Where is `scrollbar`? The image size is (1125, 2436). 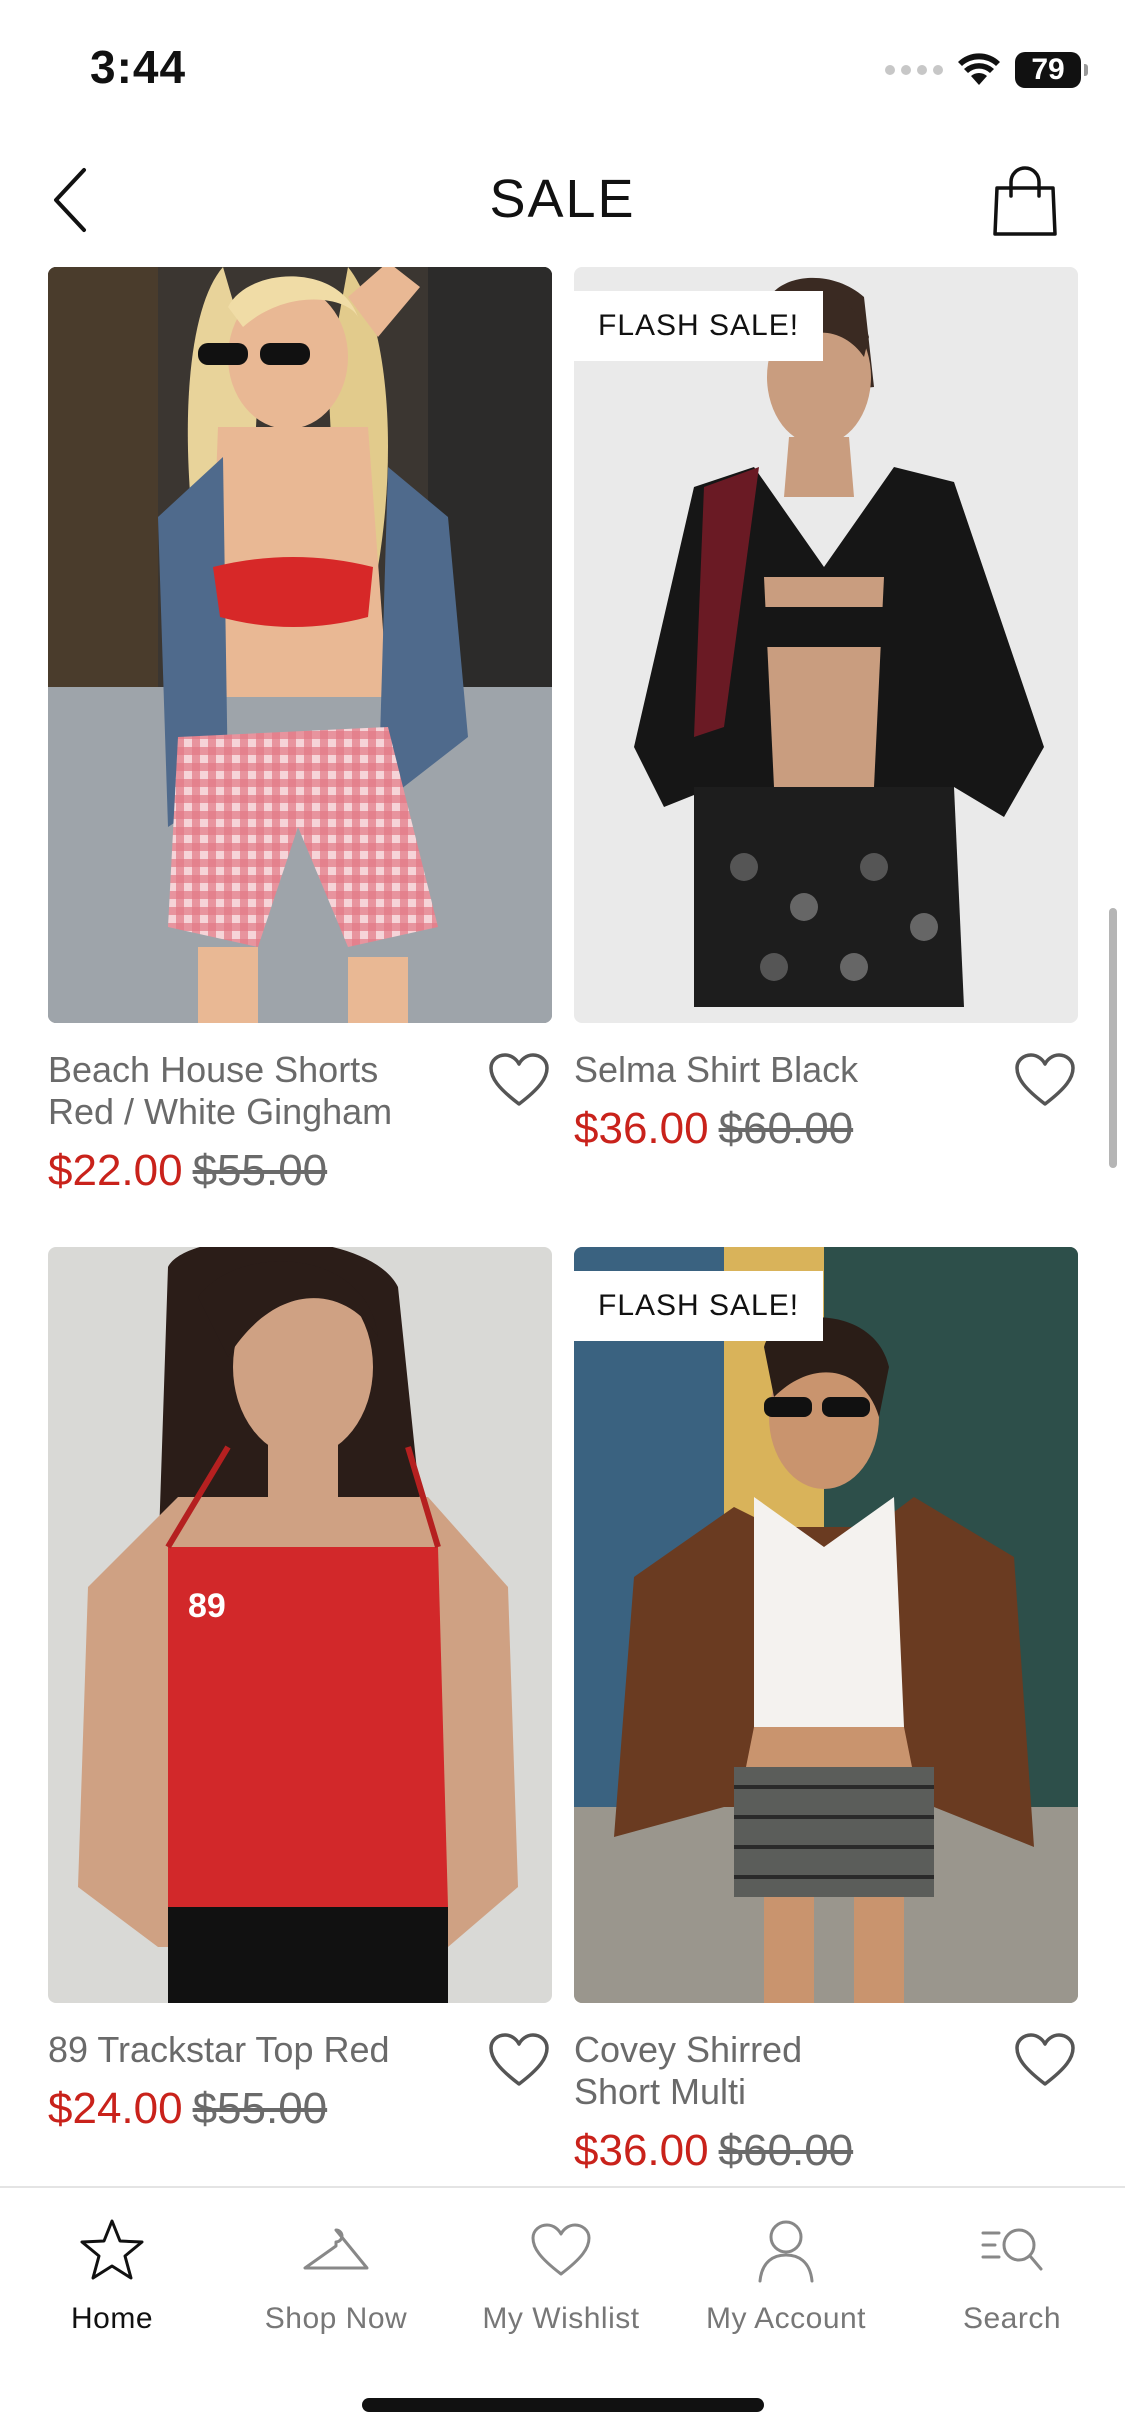
scrollbar is located at coordinates (1113, 1038).